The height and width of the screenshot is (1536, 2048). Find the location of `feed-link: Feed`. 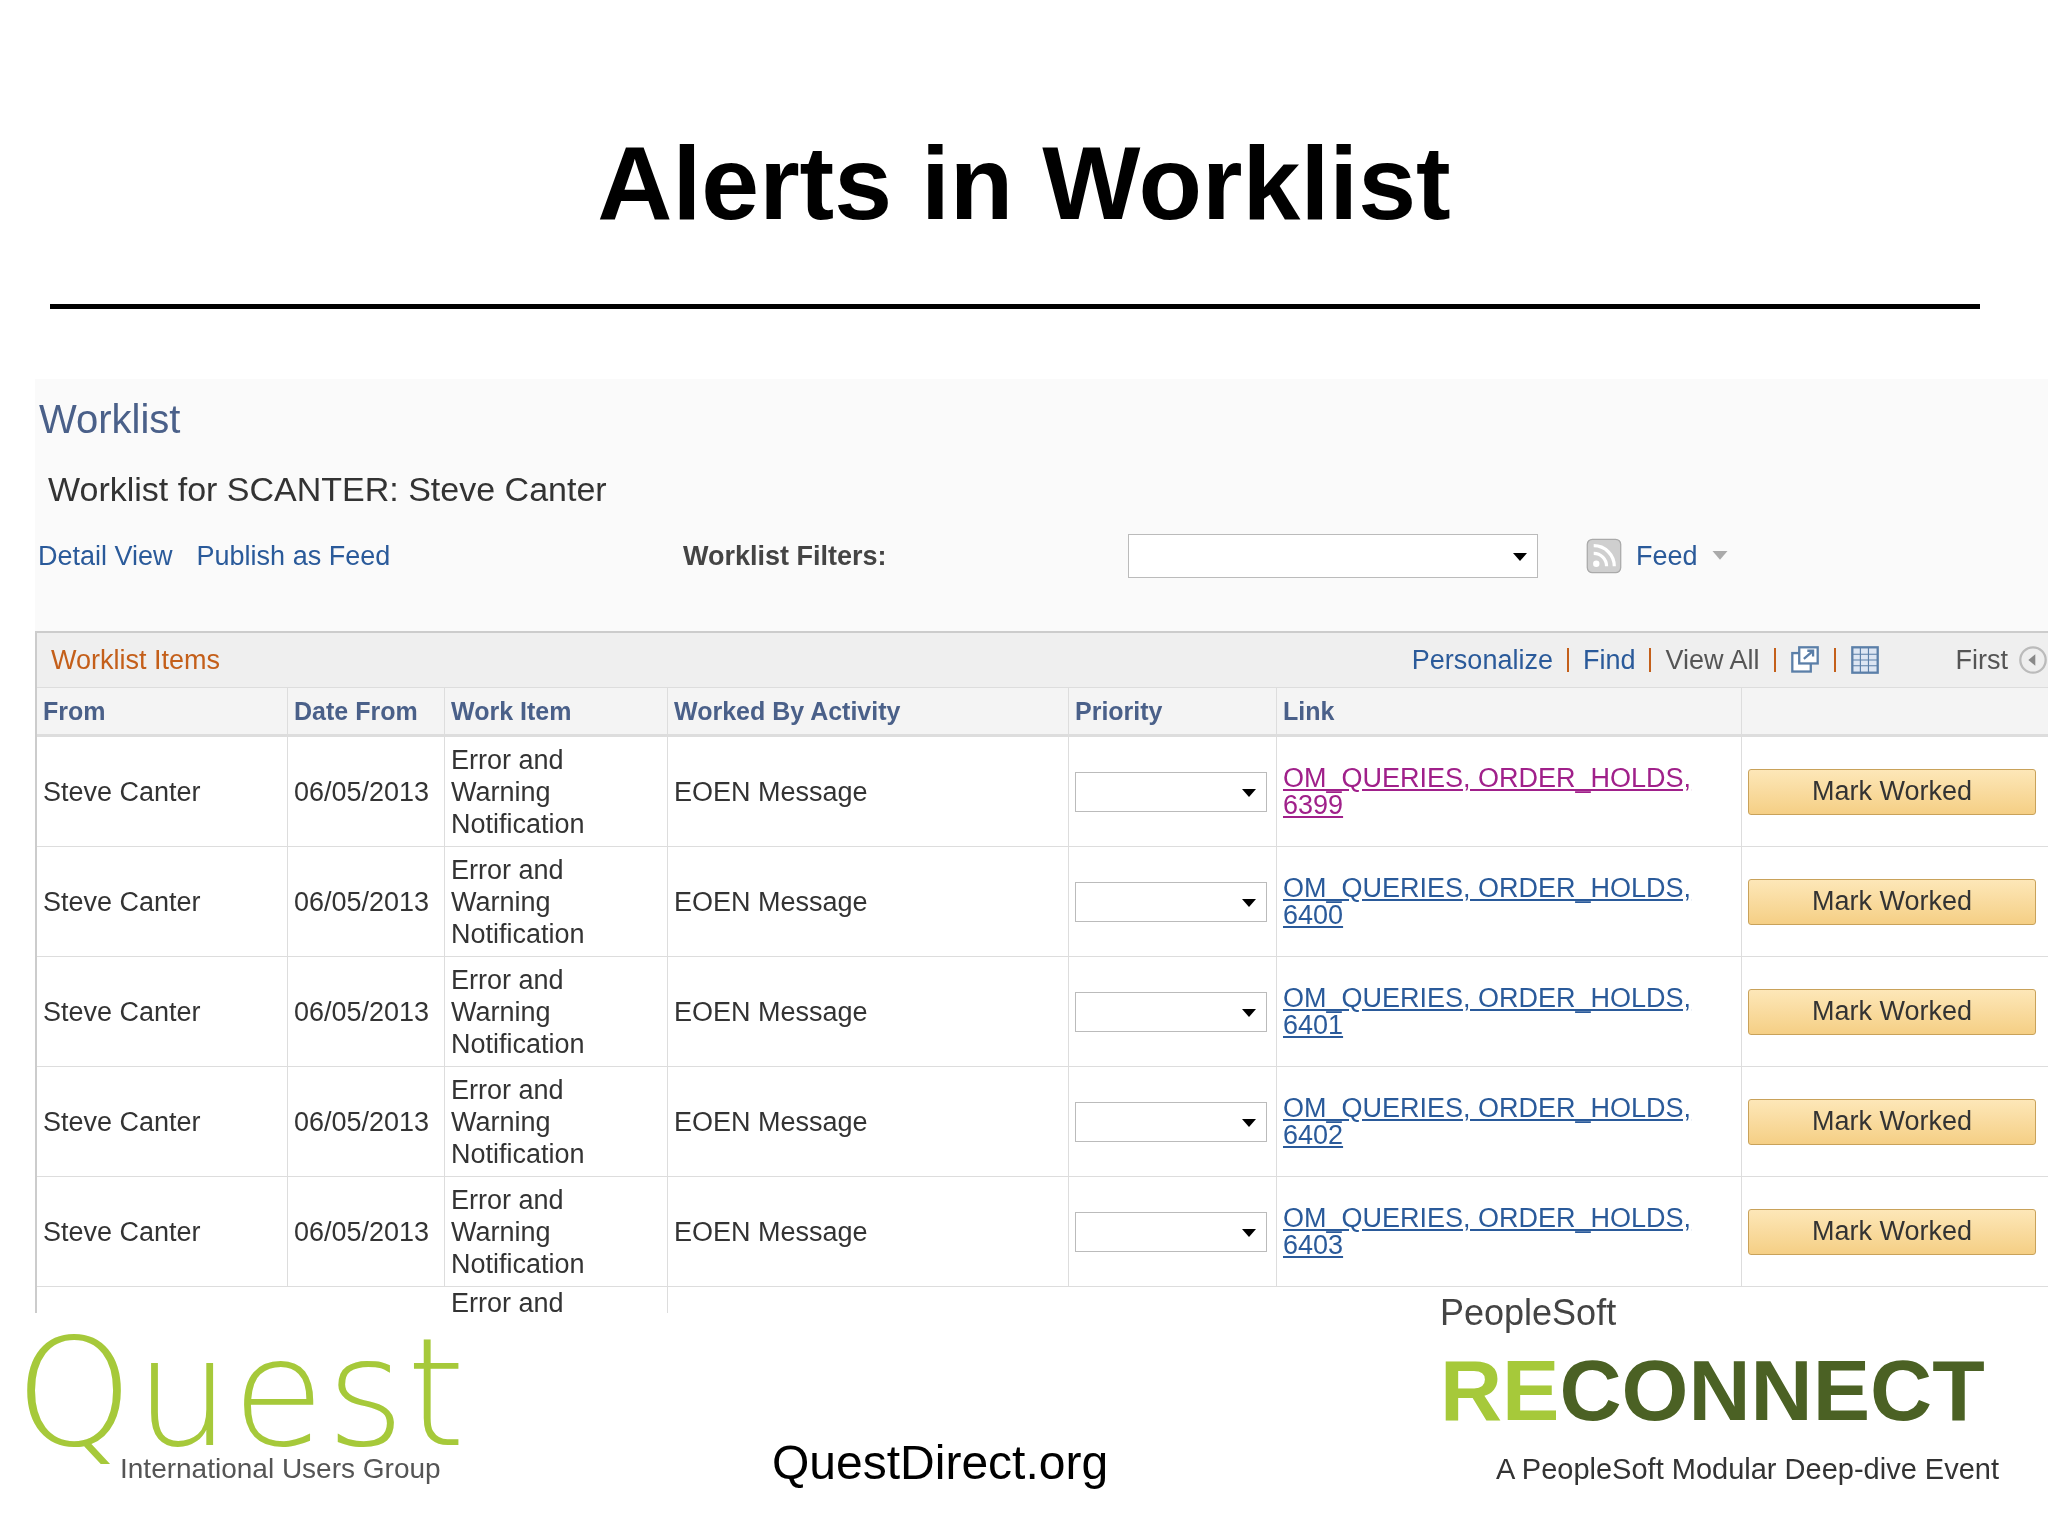

feed-link: Feed is located at coordinates (1667, 556).